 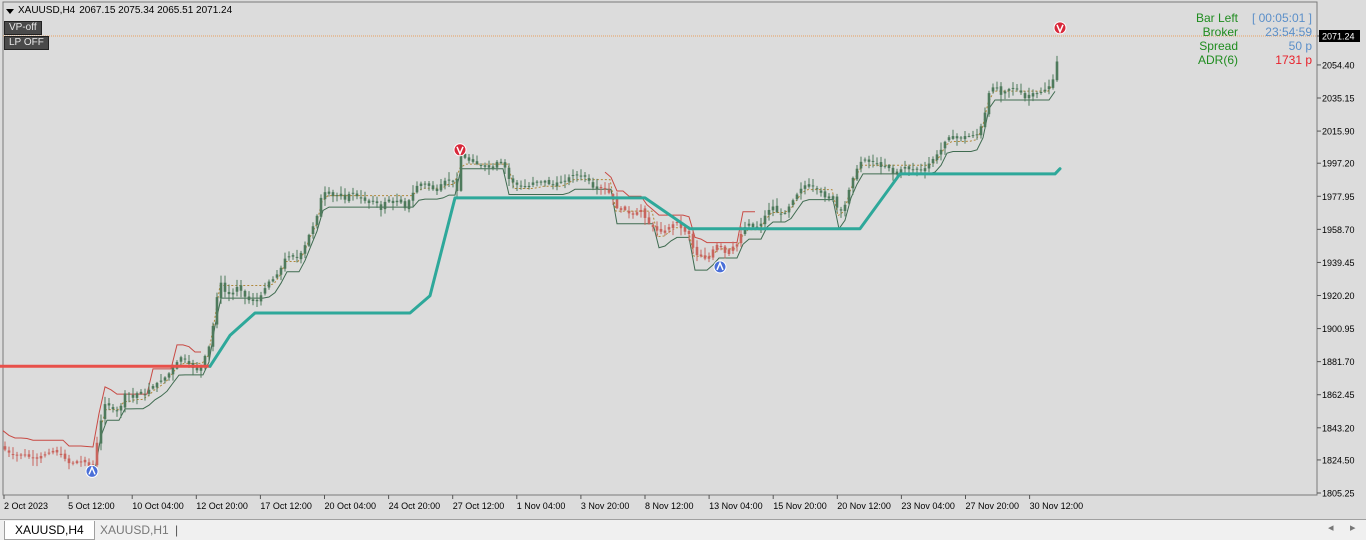 I want to click on spread-label: Spread, so click(x=1218, y=46).